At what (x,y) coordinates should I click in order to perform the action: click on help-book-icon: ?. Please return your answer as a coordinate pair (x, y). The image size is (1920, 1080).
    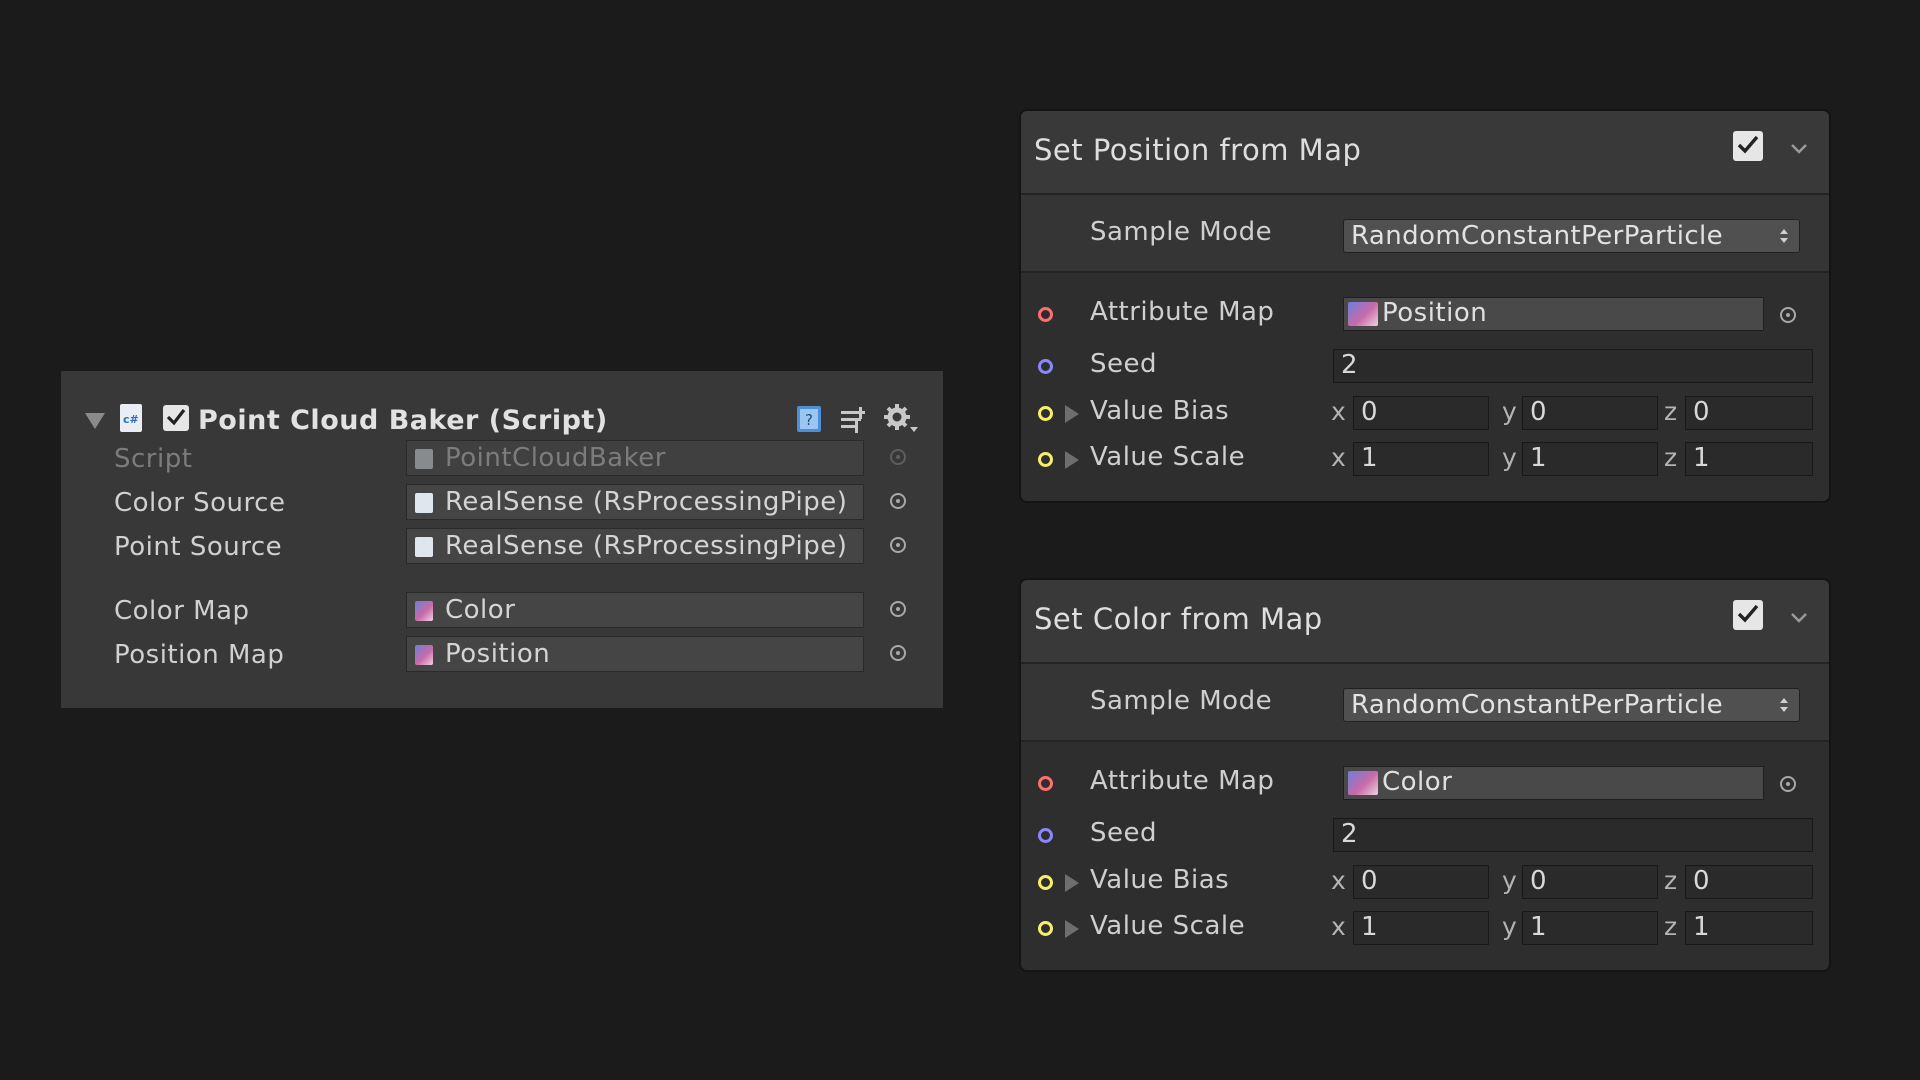
    Looking at the image, I should click on (809, 419).